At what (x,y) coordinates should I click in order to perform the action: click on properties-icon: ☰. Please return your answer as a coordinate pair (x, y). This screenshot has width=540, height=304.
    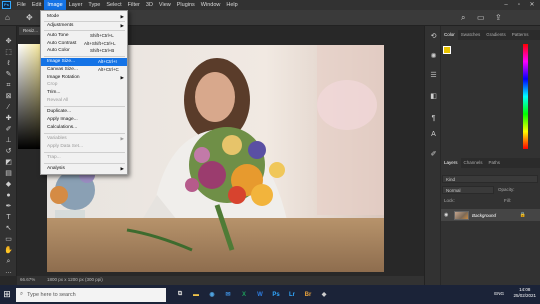
    Looking at the image, I should click on (433, 75).